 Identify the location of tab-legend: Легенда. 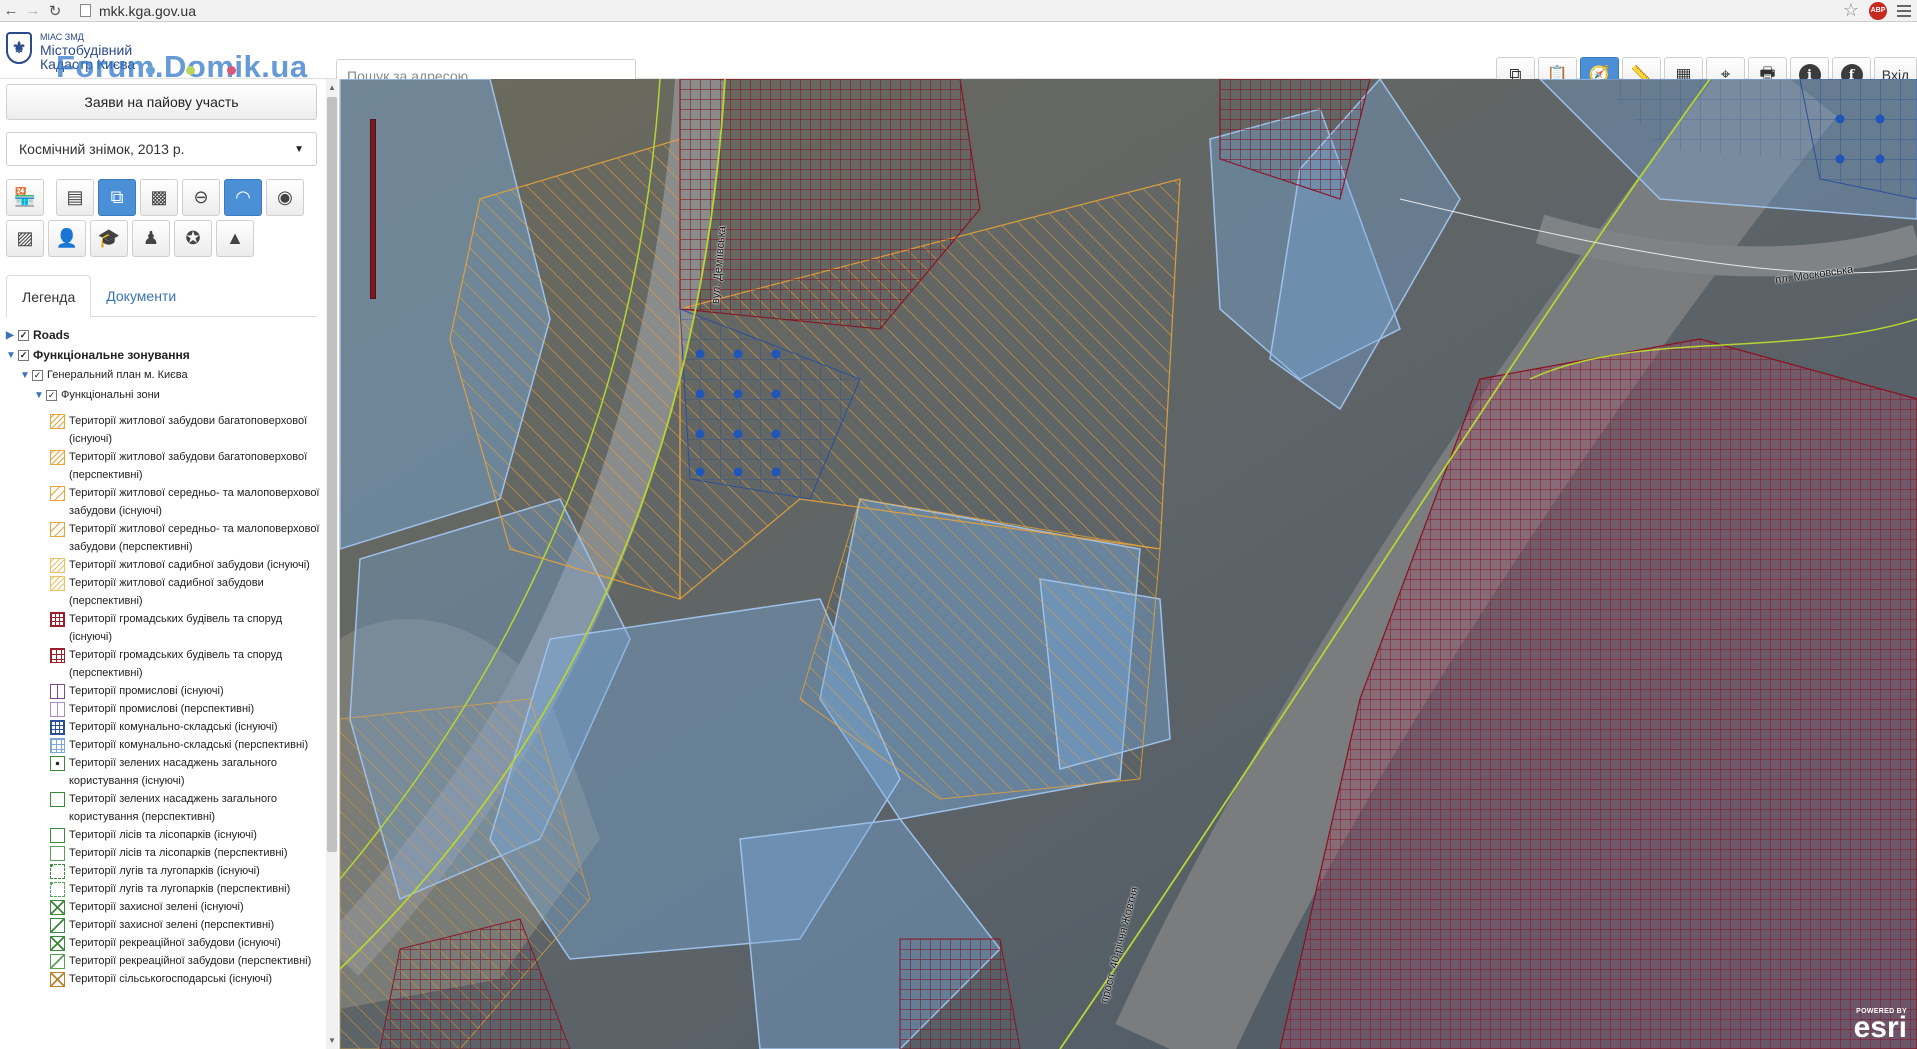
(49, 296).